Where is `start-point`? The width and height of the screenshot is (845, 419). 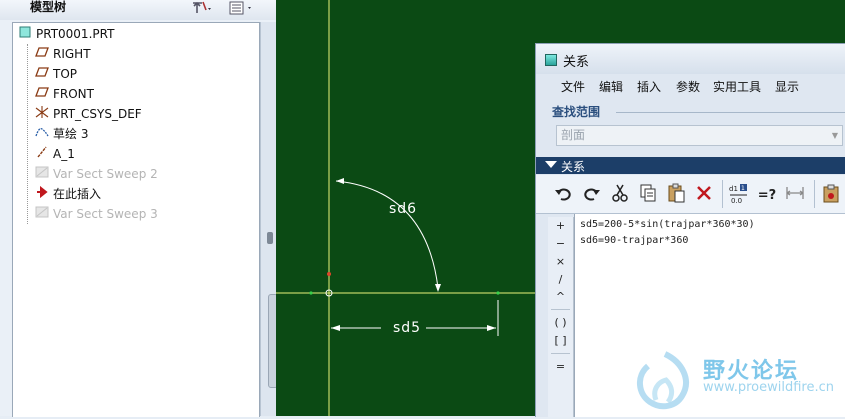 start-point is located at coordinates (329, 274).